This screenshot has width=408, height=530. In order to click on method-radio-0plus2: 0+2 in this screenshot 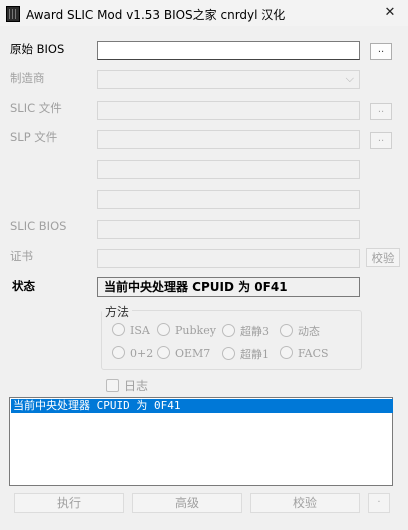, I will do `click(132, 353)`.